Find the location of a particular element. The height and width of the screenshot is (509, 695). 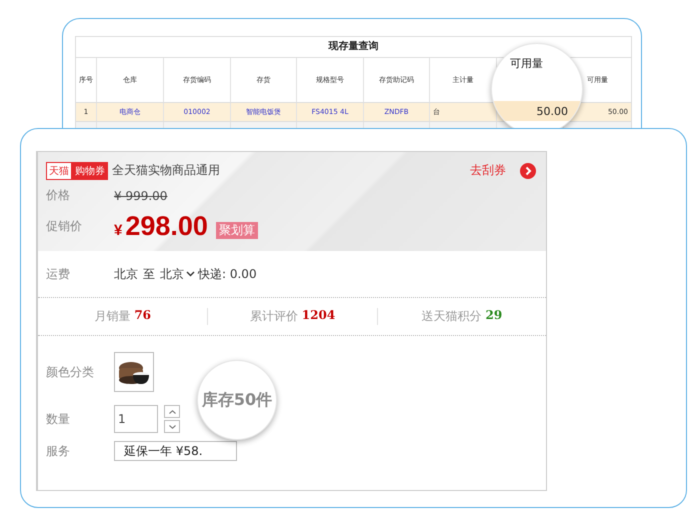

price-label: 价格 is located at coordinates (58, 195).